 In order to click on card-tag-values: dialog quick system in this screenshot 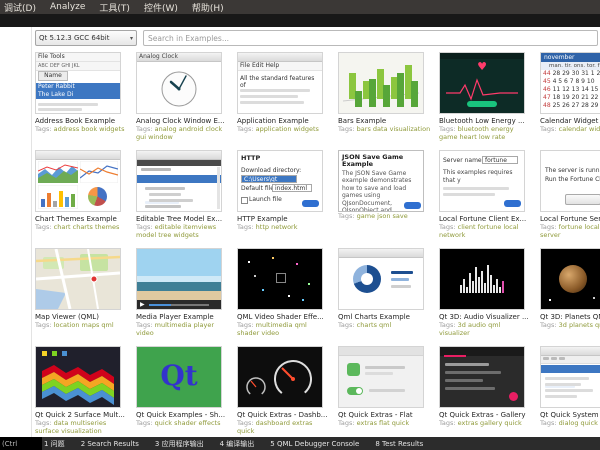, I will do `click(579, 423)`.